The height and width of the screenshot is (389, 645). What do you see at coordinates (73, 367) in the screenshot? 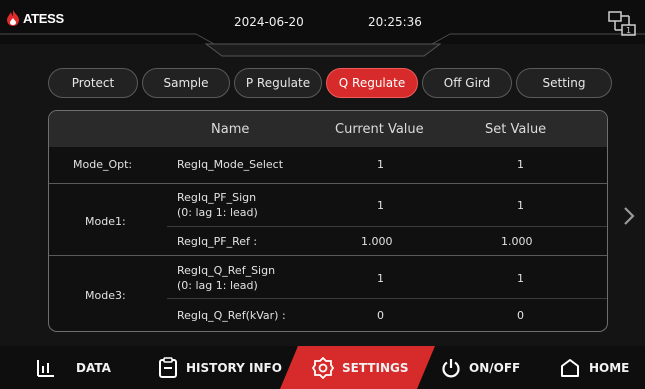
I see `nav-data: DATA` at bounding box center [73, 367].